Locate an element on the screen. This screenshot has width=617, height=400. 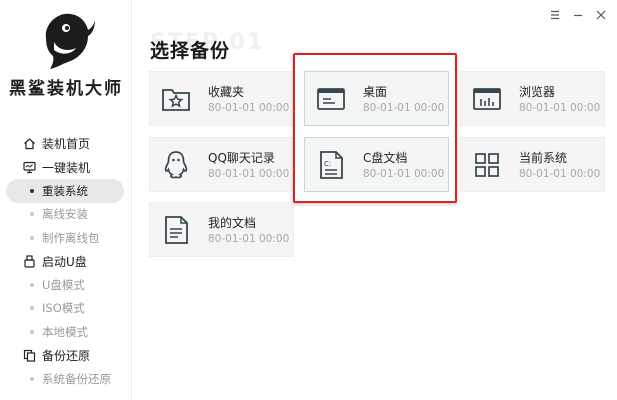
sidebar-item-label: 离线安装 is located at coordinates (65, 214).